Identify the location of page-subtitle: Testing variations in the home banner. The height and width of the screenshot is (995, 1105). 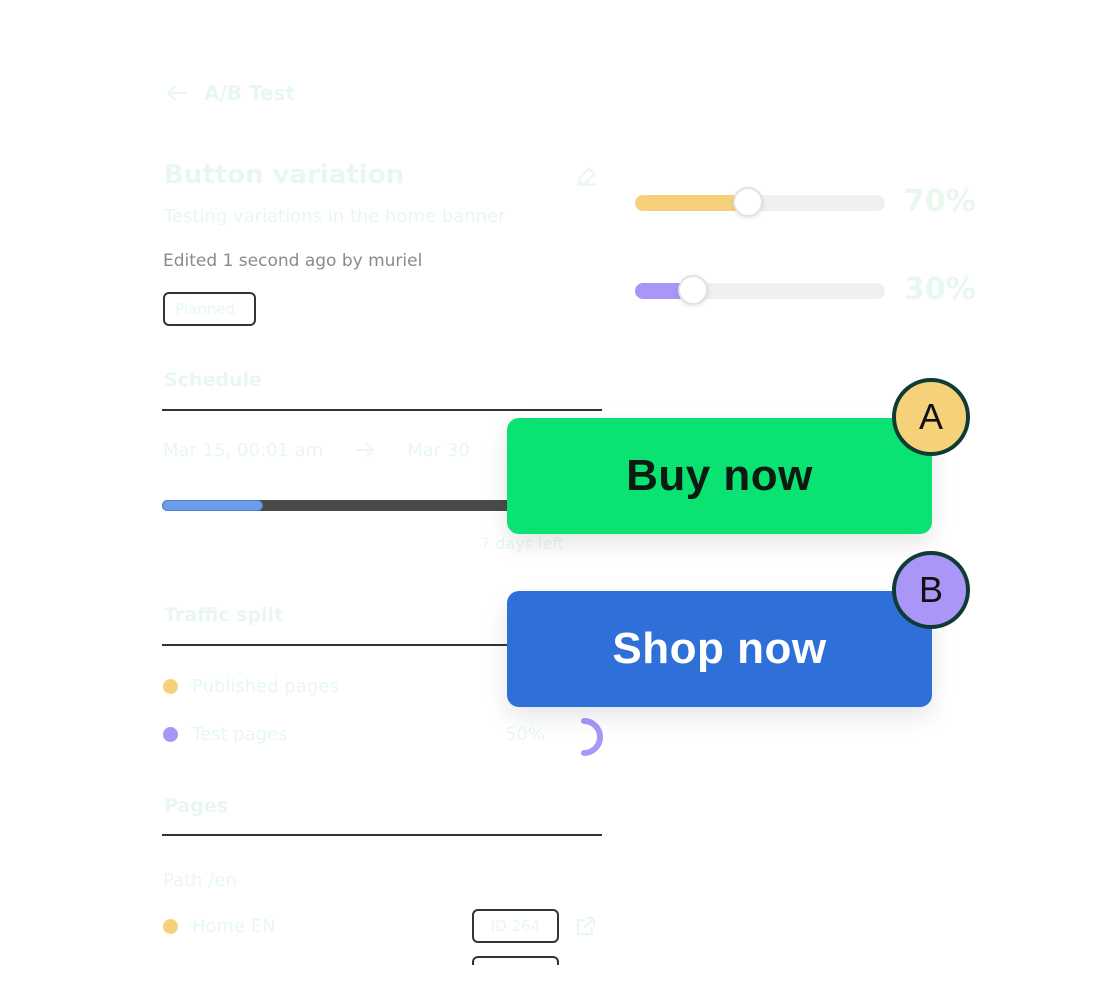
(335, 216).